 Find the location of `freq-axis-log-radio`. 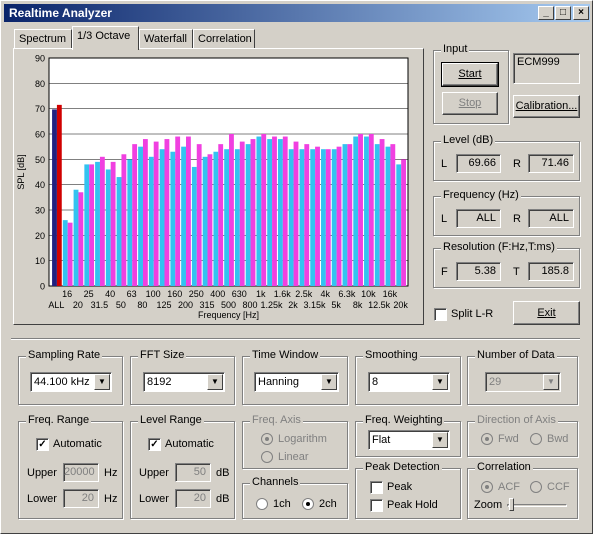

freq-axis-log-radio is located at coordinates (267, 439).